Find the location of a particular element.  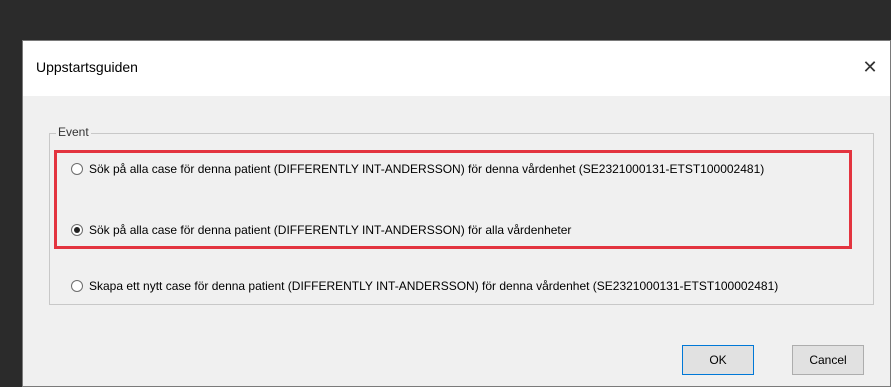

radio-button-create-new-case is located at coordinates (77, 286).